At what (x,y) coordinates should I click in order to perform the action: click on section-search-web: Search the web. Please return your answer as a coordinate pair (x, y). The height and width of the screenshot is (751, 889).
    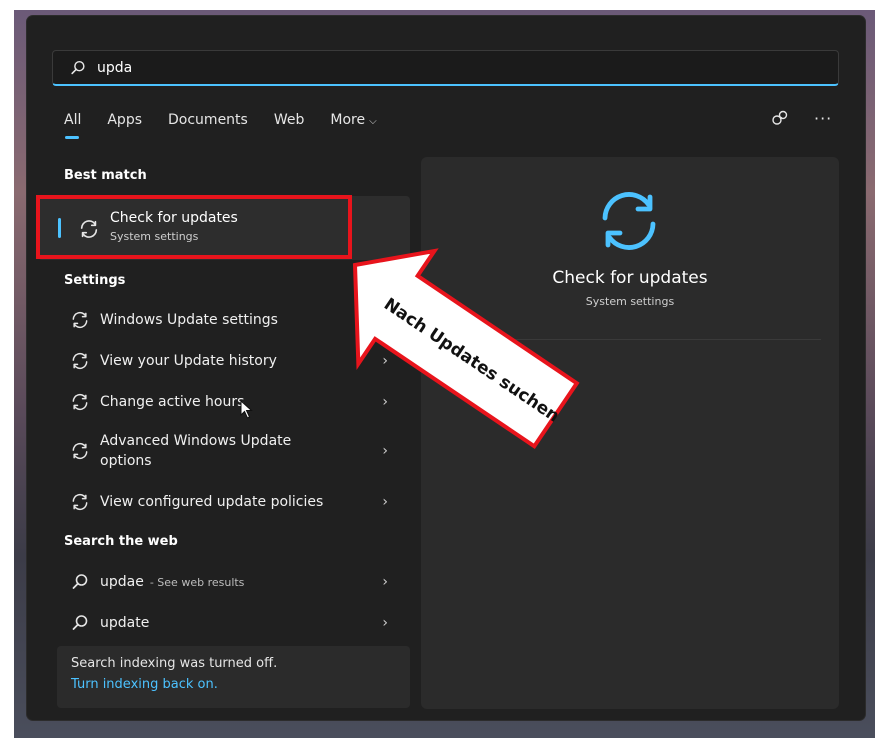
    Looking at the image, I should click on (121, 541).